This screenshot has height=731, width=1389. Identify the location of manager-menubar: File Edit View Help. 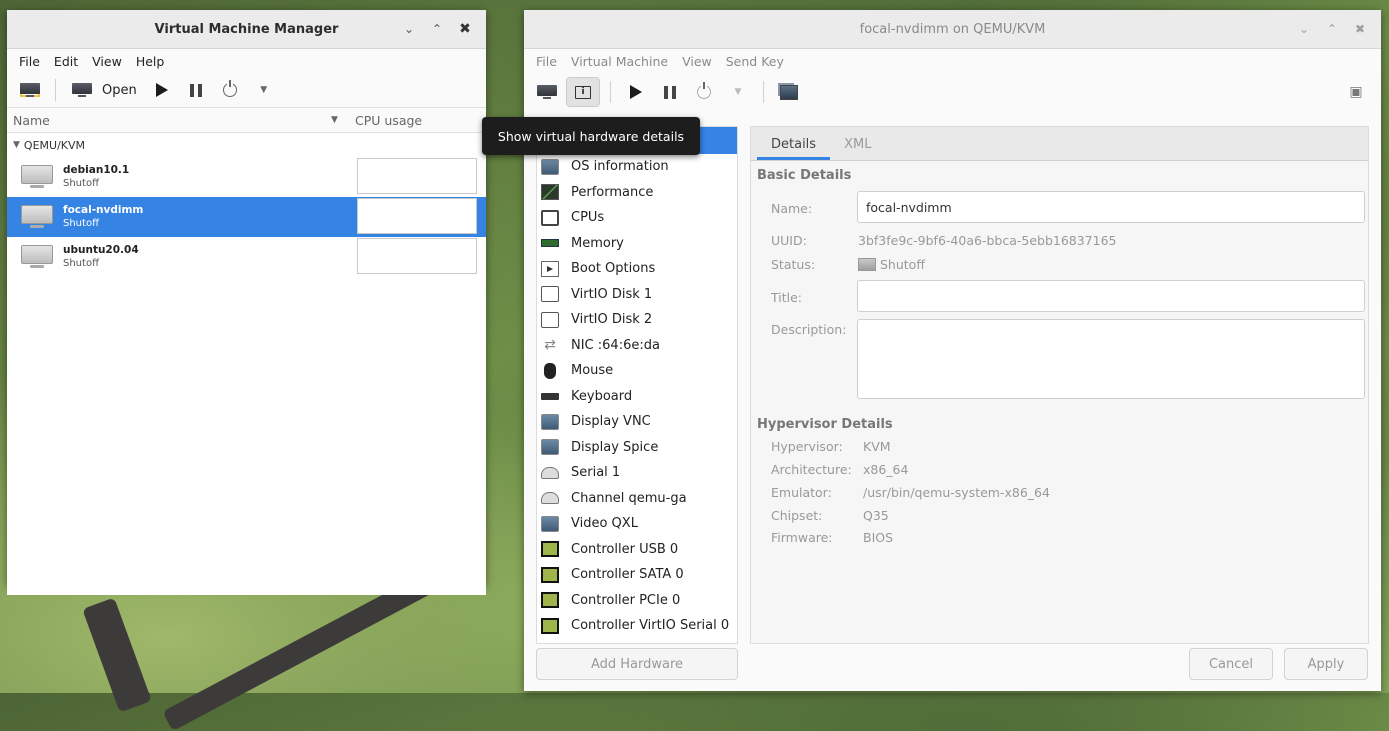
(246, 61).